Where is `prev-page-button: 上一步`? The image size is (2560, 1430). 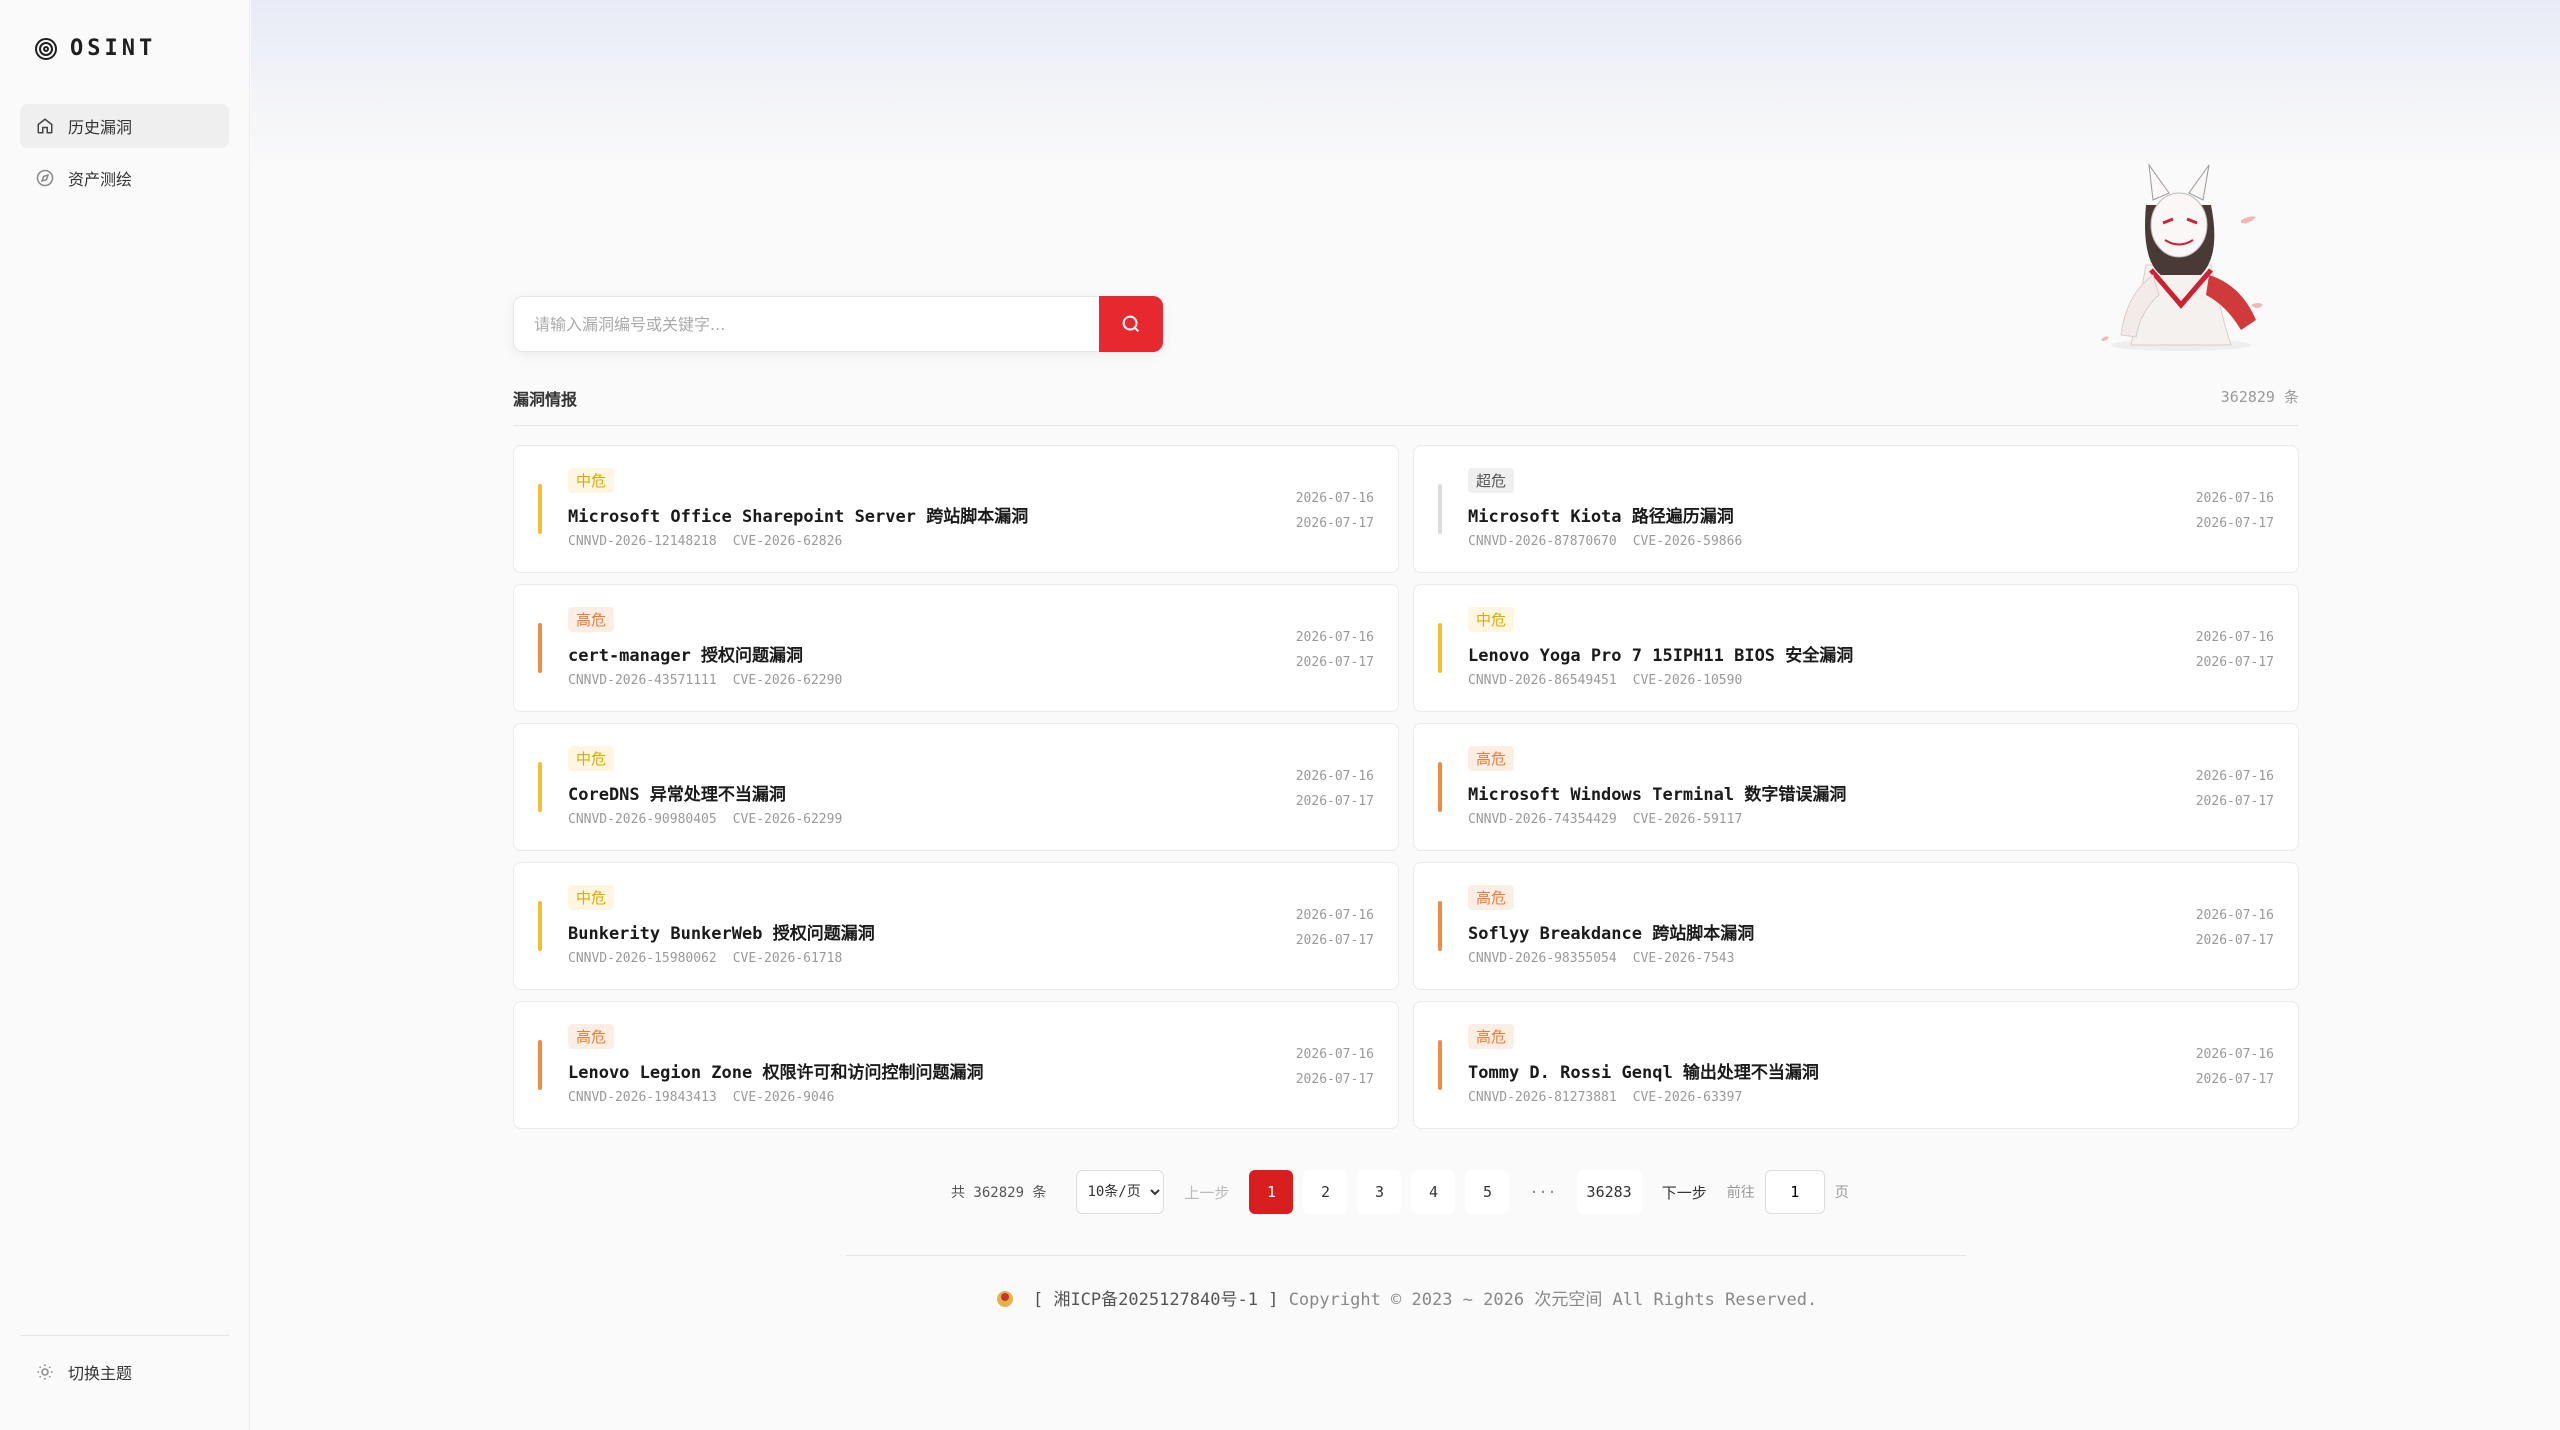 prev-page-button: 上一步 is located at coordinates (1206, 1192).